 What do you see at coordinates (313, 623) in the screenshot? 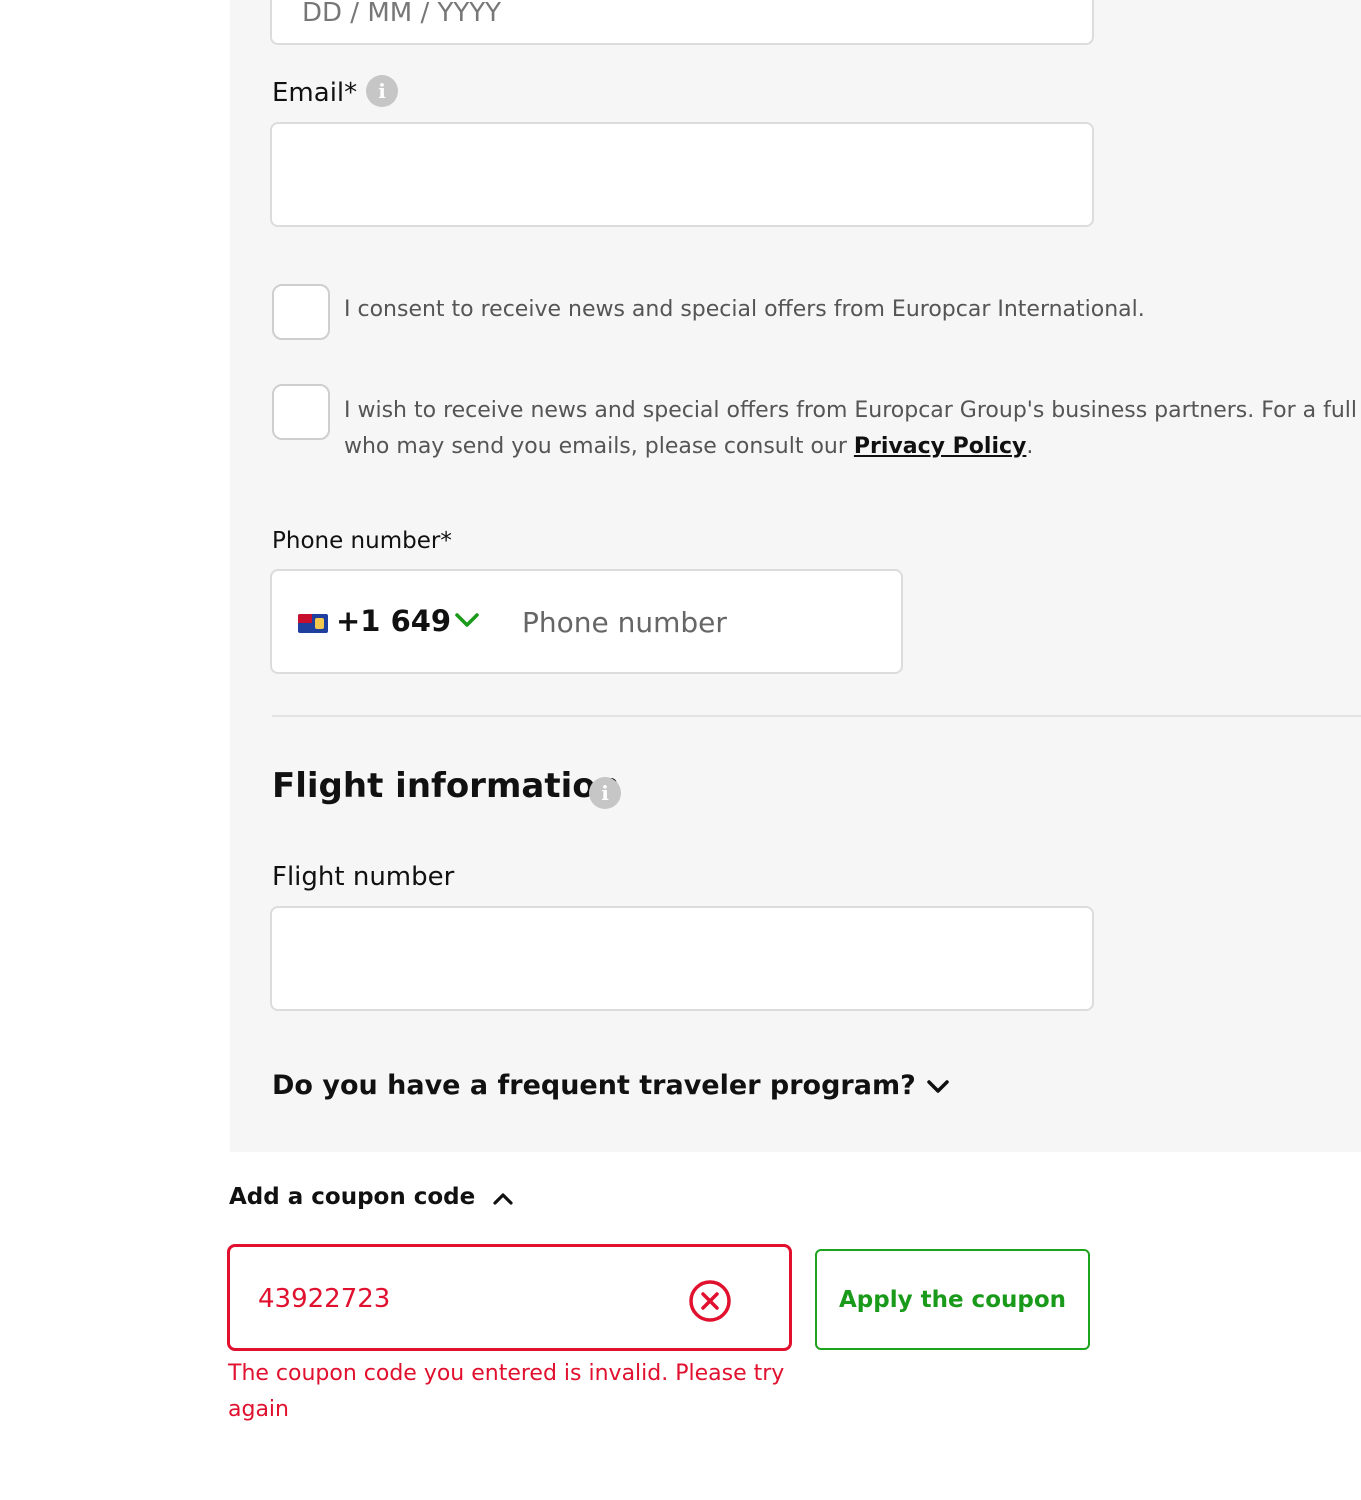
I see `turks-and-caicos-flag-icon` at bounding box center [313, 623].